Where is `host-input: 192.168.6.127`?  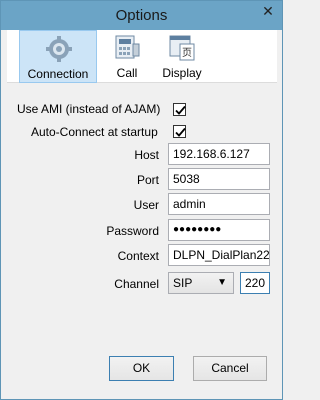
host-input: 192.168.6.127 is located at coordinates (219, 154).